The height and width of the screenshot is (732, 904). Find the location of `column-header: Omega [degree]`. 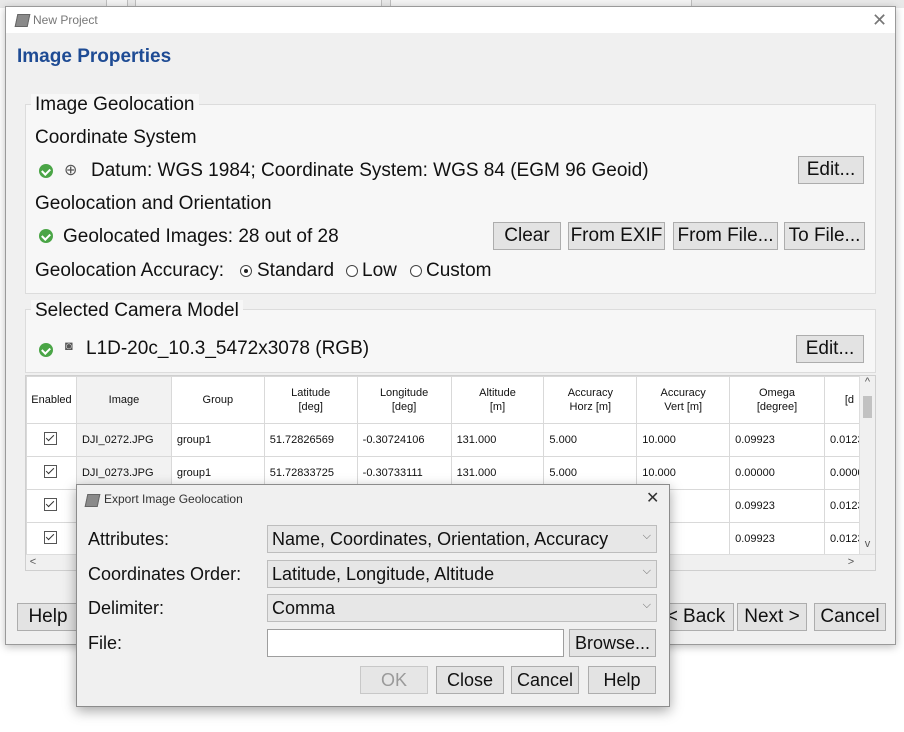

column-header: Omega [degree] is located at coordinates (777, 400).